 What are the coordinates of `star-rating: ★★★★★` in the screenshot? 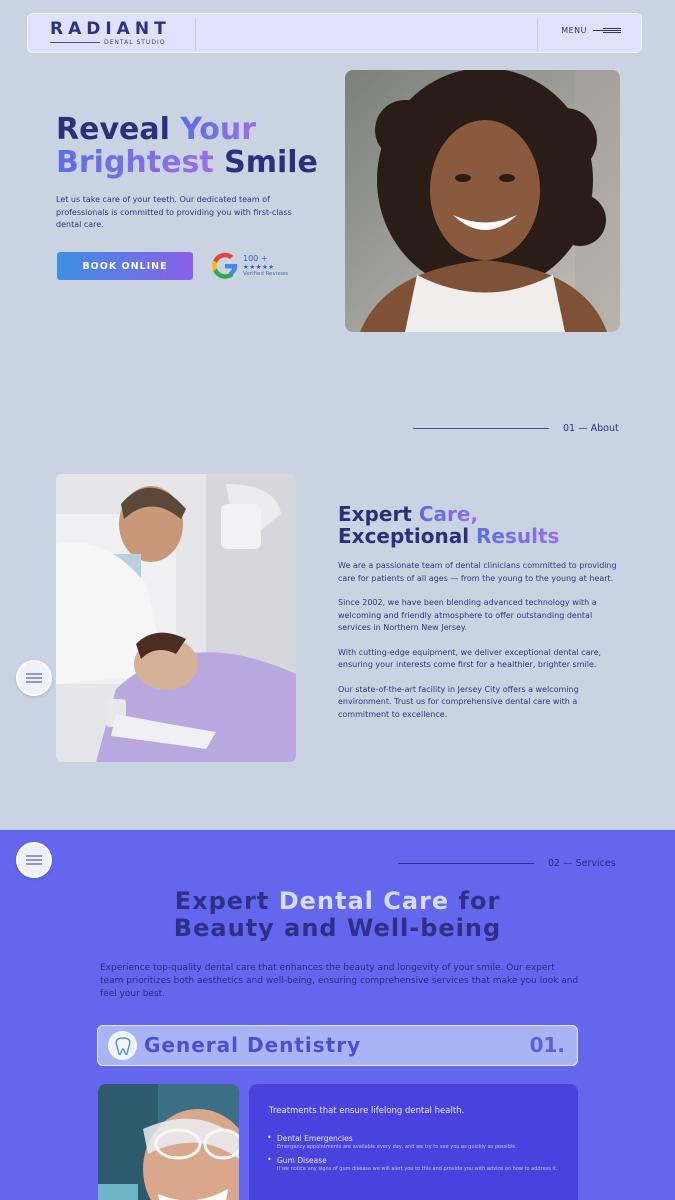 It's located at (259, 267).